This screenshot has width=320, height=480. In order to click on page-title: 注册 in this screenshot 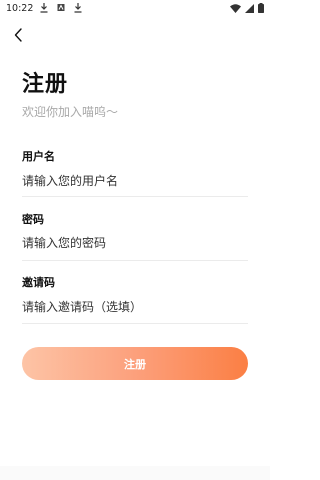, I will do `click(45, 84)`.